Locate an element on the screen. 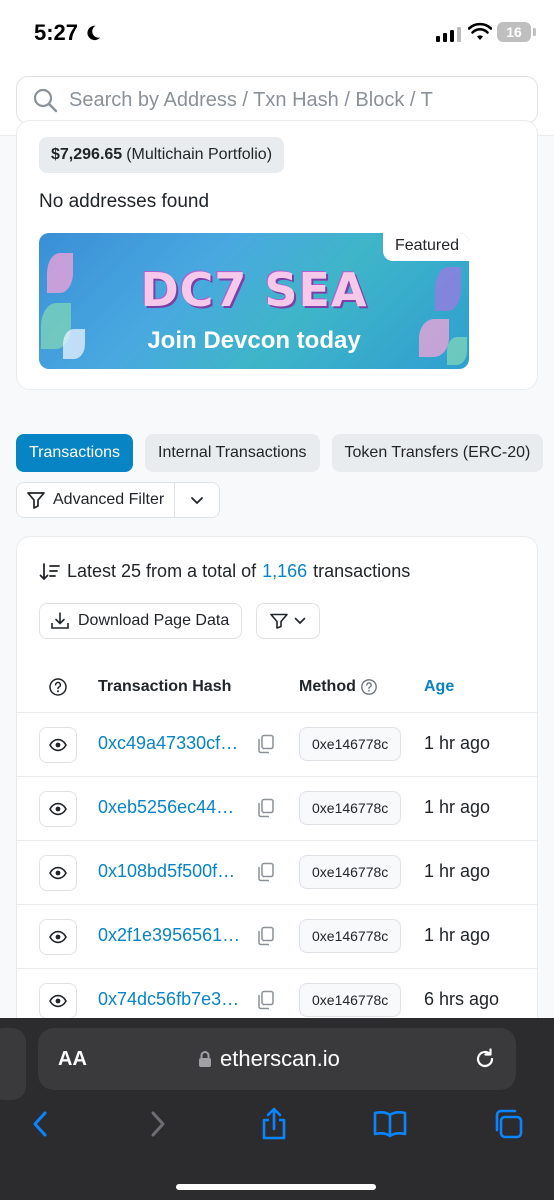  address-bar: AA etherscan.io is located at coordinates (277, 1059).